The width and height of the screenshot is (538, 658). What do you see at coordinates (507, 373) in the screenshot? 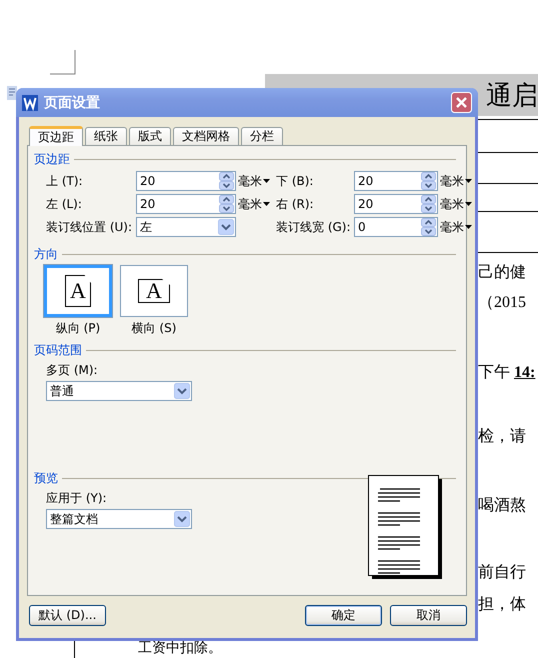
I see `document-text: 下午 14:` at bounding box center [507, 373].